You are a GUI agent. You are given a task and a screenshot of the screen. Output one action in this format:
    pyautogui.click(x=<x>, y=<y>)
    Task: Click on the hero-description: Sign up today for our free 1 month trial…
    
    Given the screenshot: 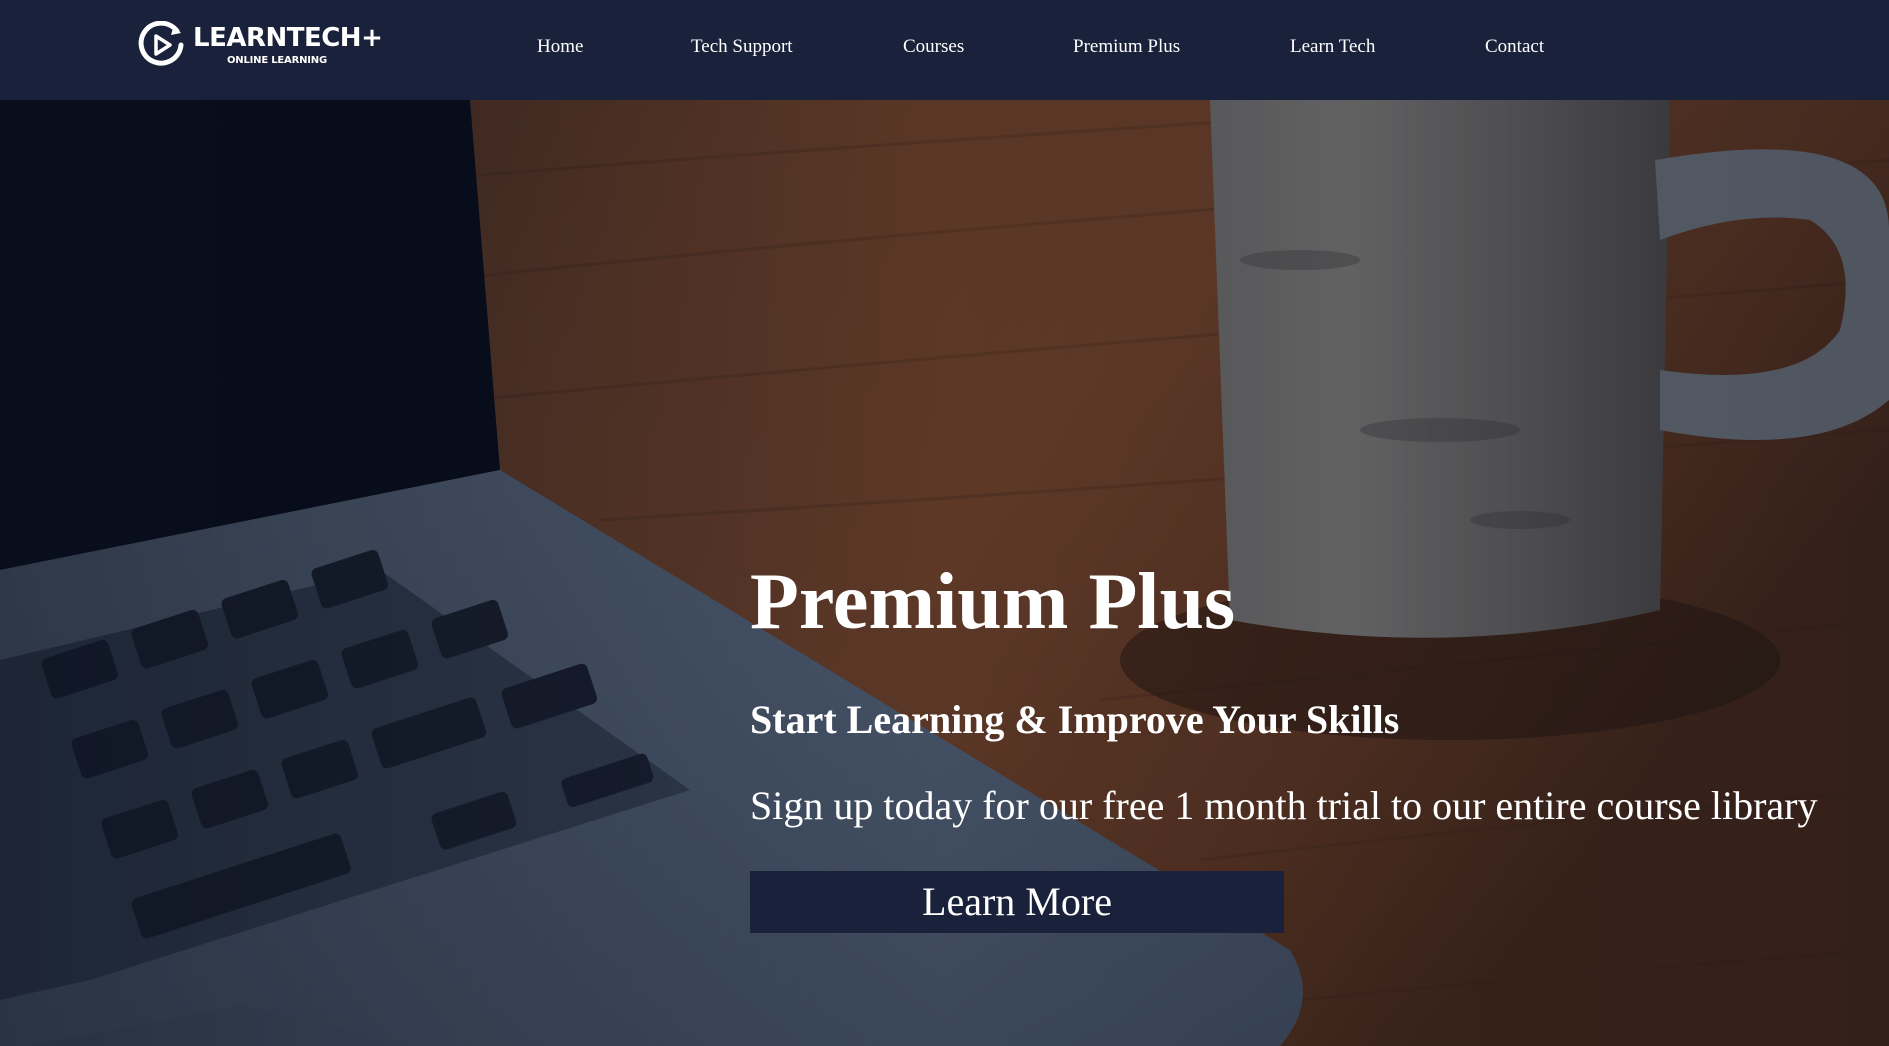 What is the action you would take?
    pyautogui.click(x=1284, y=805)
    